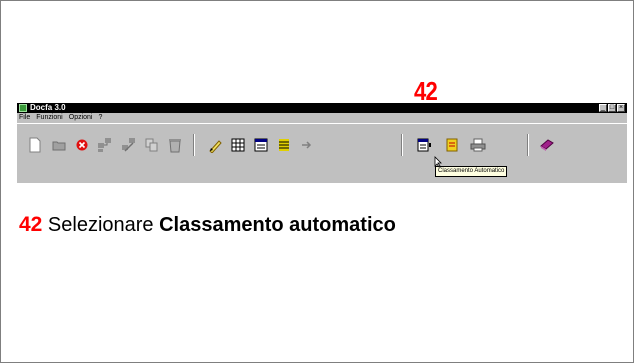 The image size is (634, 363). I want to click on caption-bold-target: Classamento automatico, so click(277, 225).